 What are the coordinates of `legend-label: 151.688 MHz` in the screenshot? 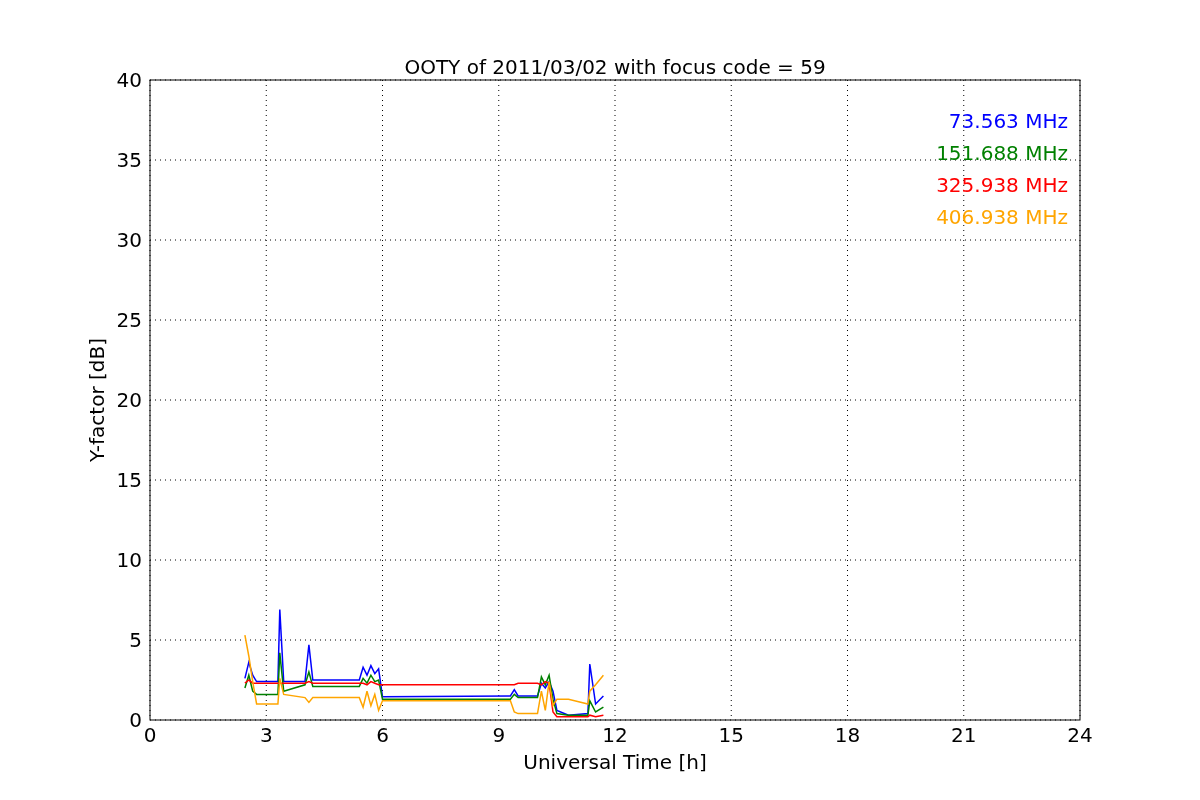 It's located at (1002, 153).